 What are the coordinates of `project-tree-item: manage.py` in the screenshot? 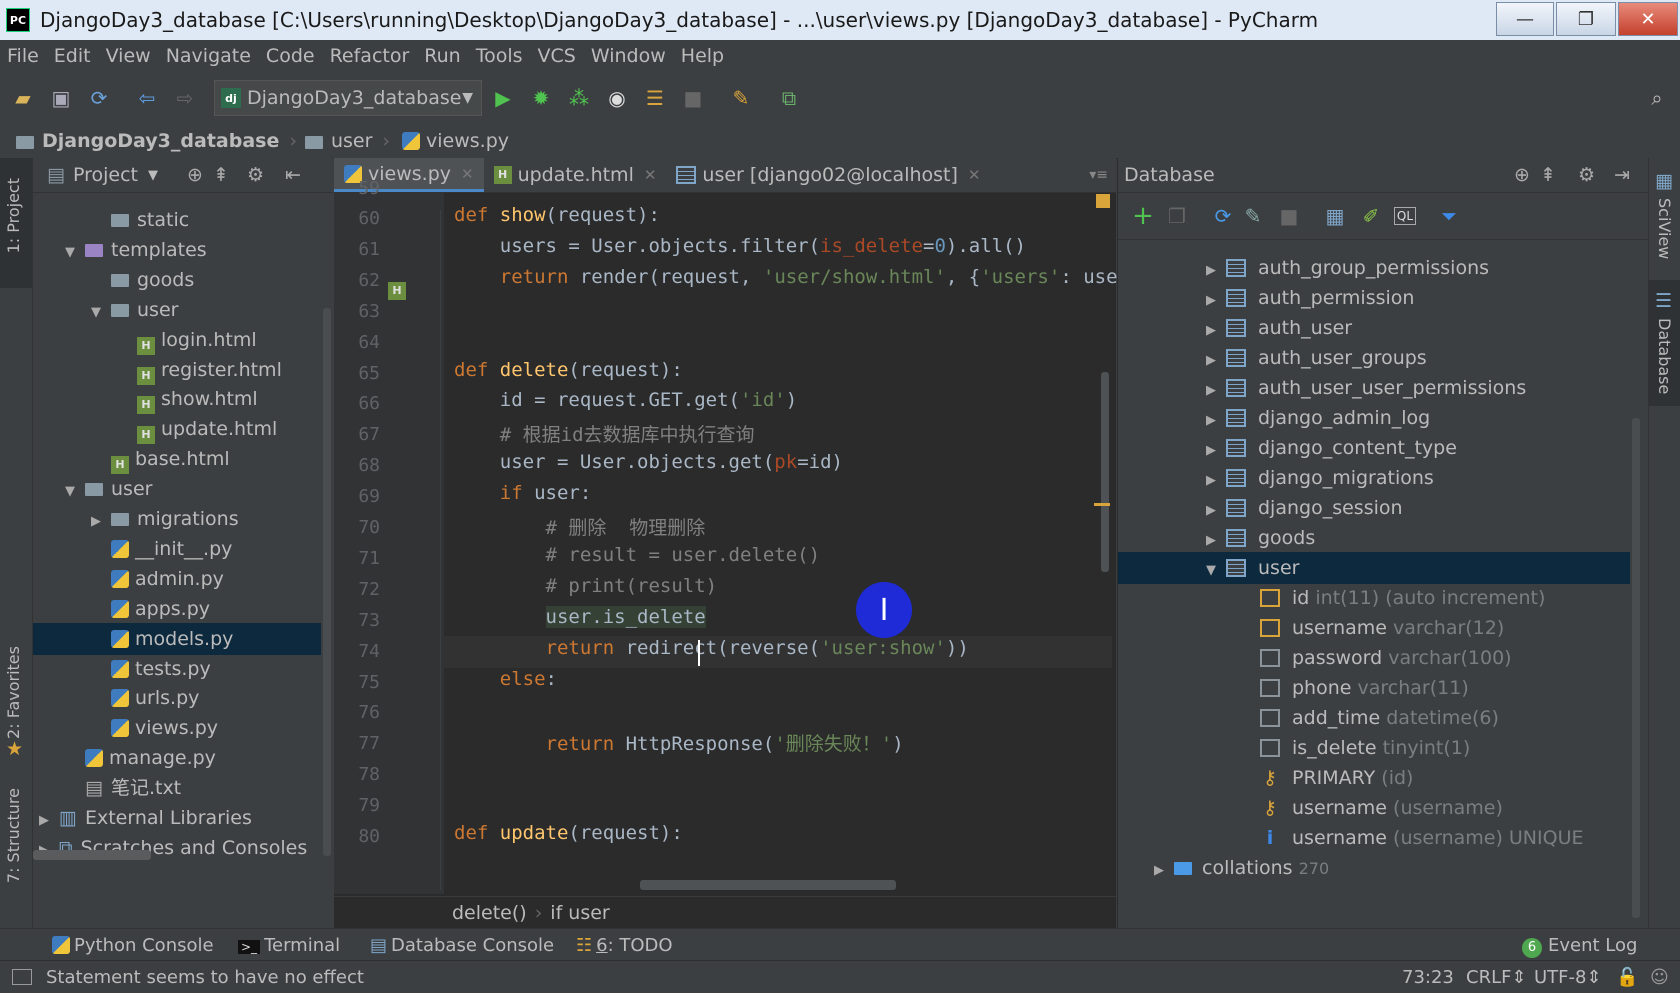 It's located at (177, 758).